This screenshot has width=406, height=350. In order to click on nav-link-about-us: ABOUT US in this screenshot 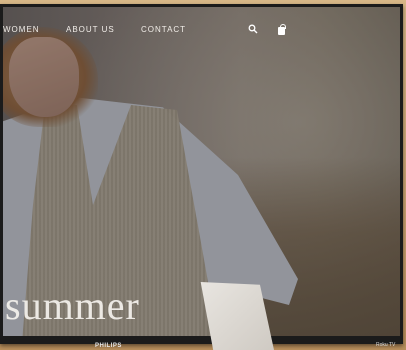, I will do `click(90, 29)`.